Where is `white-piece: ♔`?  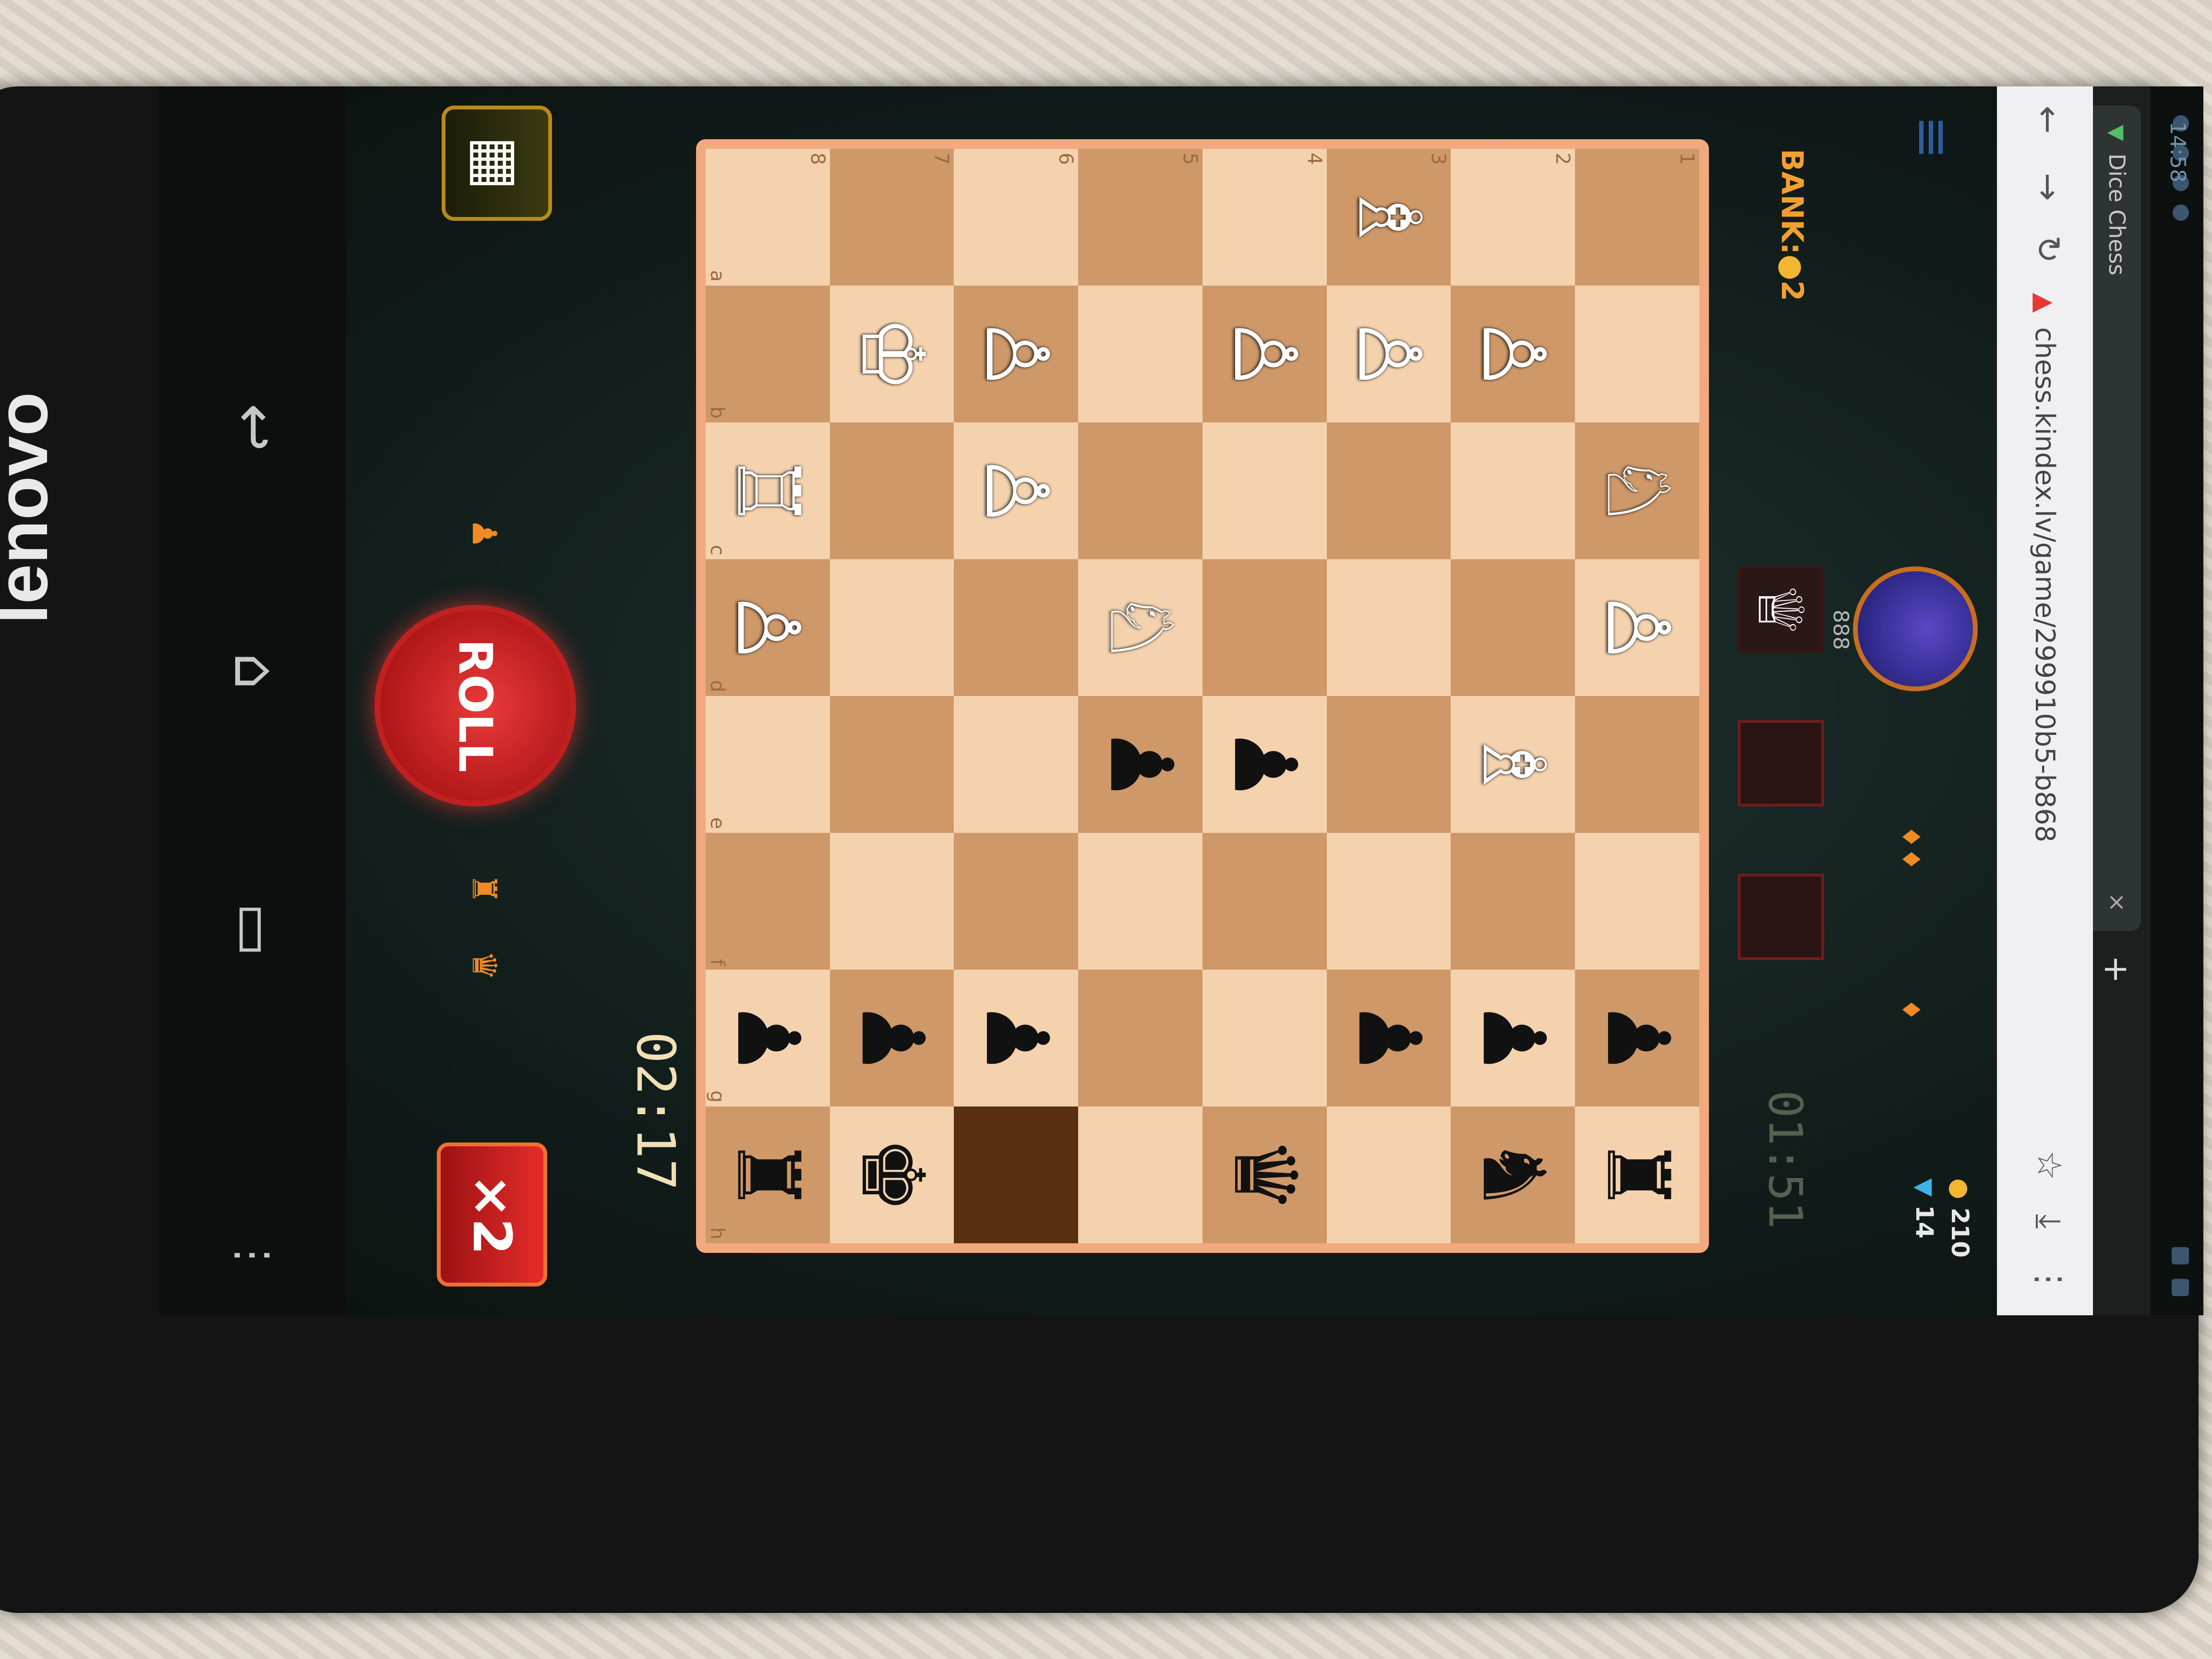 white-piece: ♔ is located at coordinates (892, 354).